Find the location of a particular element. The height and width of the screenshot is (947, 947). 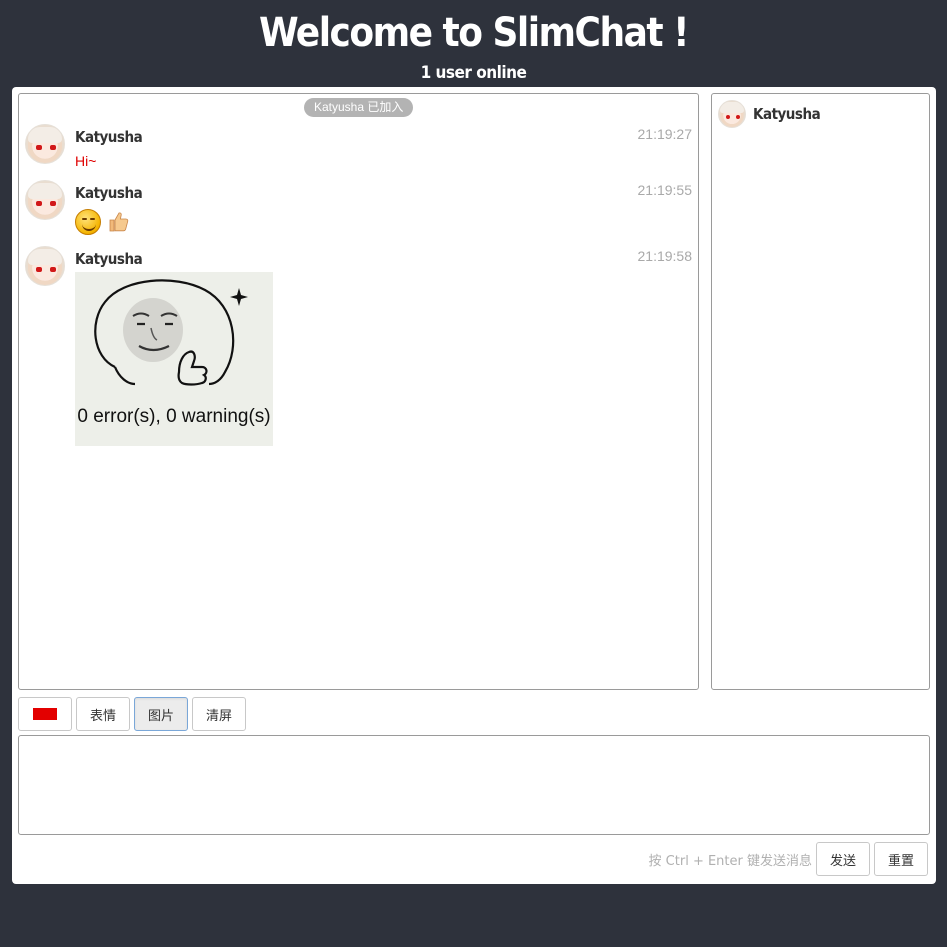

message-image: 0 error(s), 0 warning(s) is located at coordinates (174, 359).